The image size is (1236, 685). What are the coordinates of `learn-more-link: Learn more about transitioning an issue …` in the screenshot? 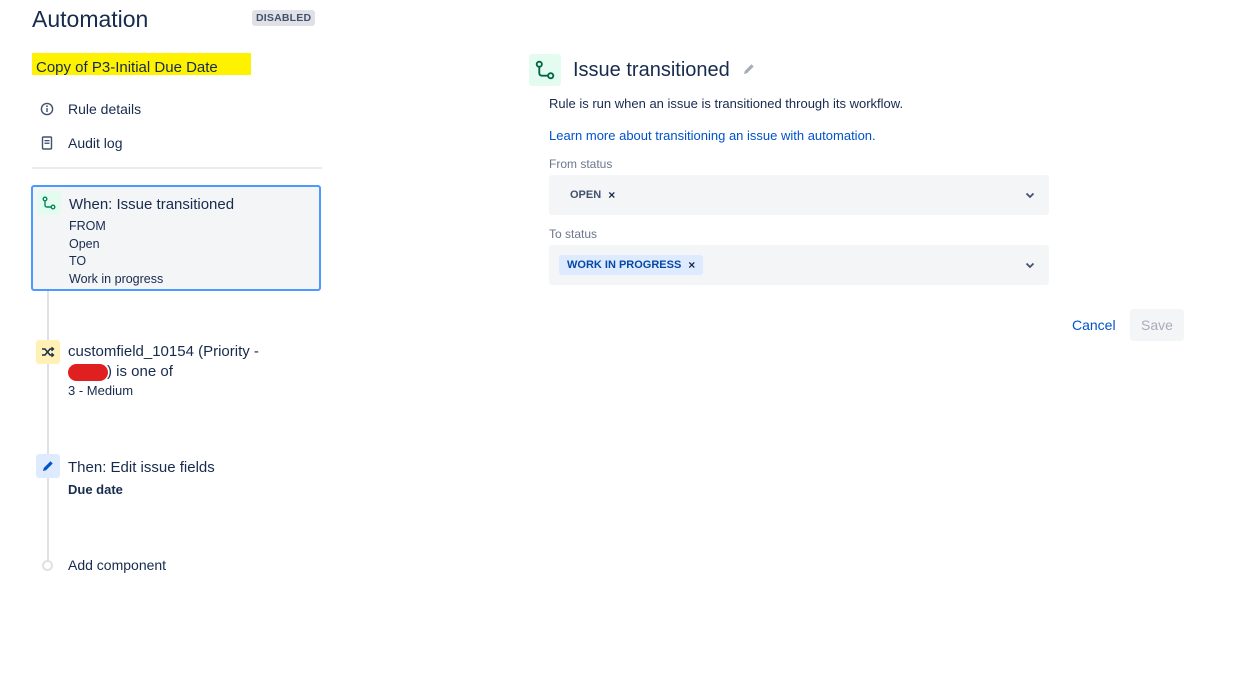 It's located at (712, 135).